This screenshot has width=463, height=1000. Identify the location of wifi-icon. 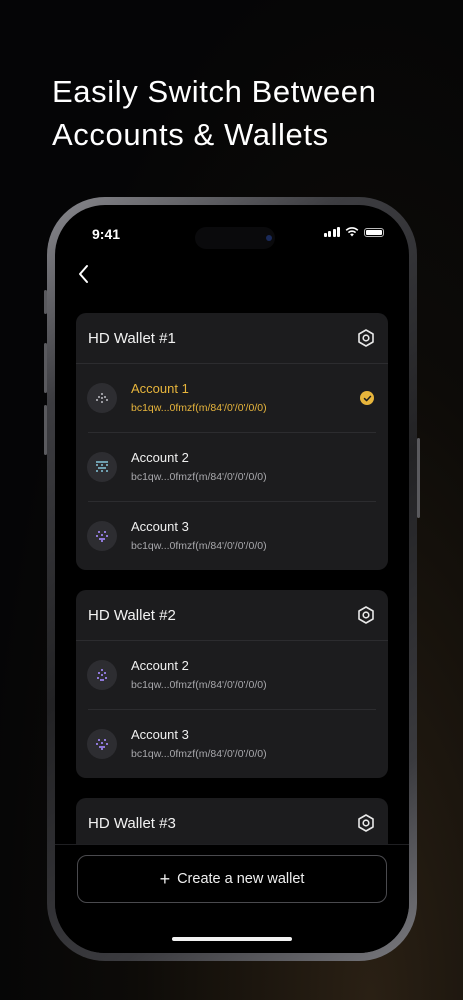
(352, 232).